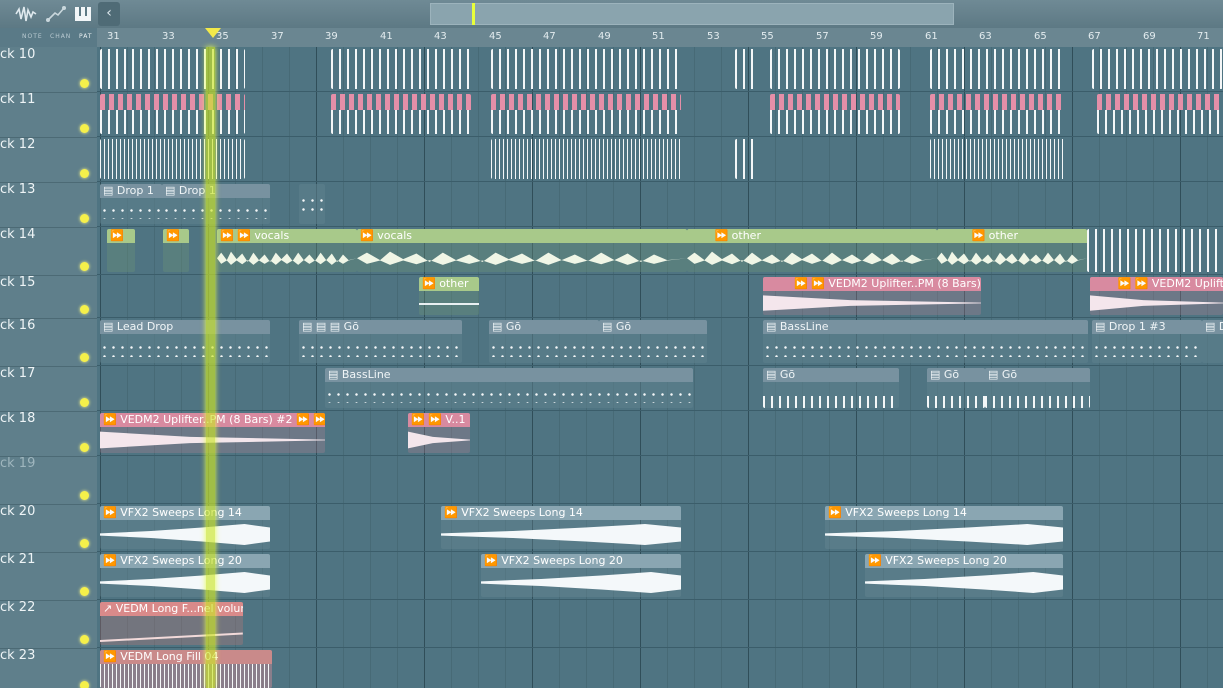 The width and height of the screenshot is (1223, 688). What do you see at coordinates (48, 115) in the screenshot?
I see `track-header: ck 11` at bounding box center [48, 115].